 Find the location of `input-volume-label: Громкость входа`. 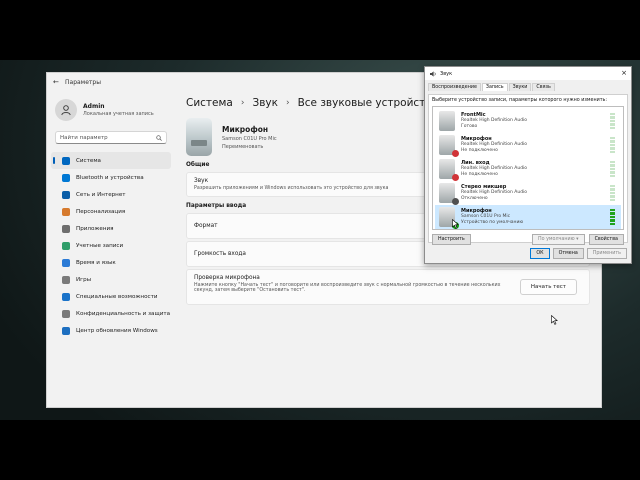

input-volume-label: Громкость входа is located at coordinates (220, 254).